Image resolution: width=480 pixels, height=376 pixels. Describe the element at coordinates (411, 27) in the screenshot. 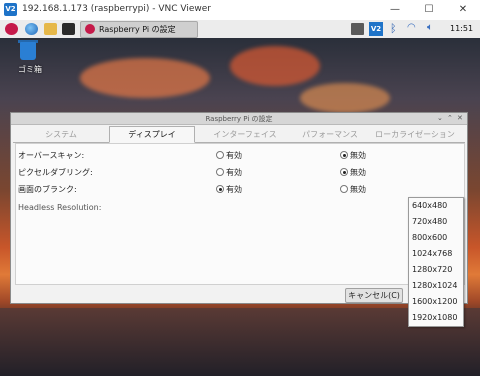

I see `wifi-icon: ◠` at that location.